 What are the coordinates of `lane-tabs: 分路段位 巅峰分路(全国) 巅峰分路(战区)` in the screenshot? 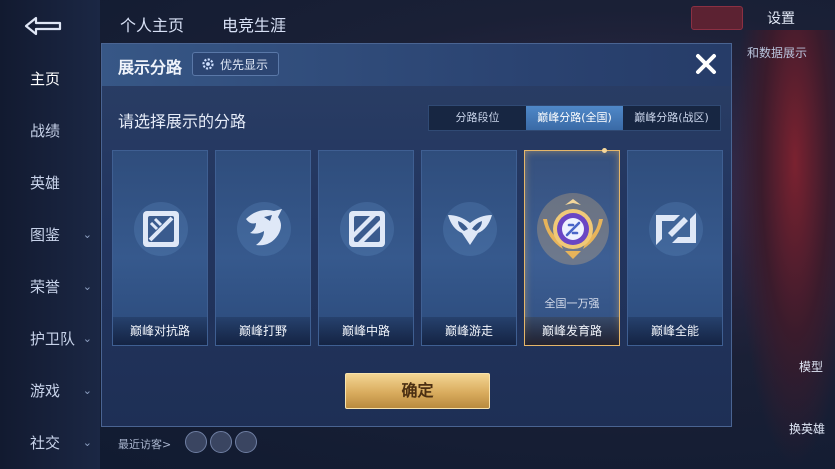 It's located at (574, 118).